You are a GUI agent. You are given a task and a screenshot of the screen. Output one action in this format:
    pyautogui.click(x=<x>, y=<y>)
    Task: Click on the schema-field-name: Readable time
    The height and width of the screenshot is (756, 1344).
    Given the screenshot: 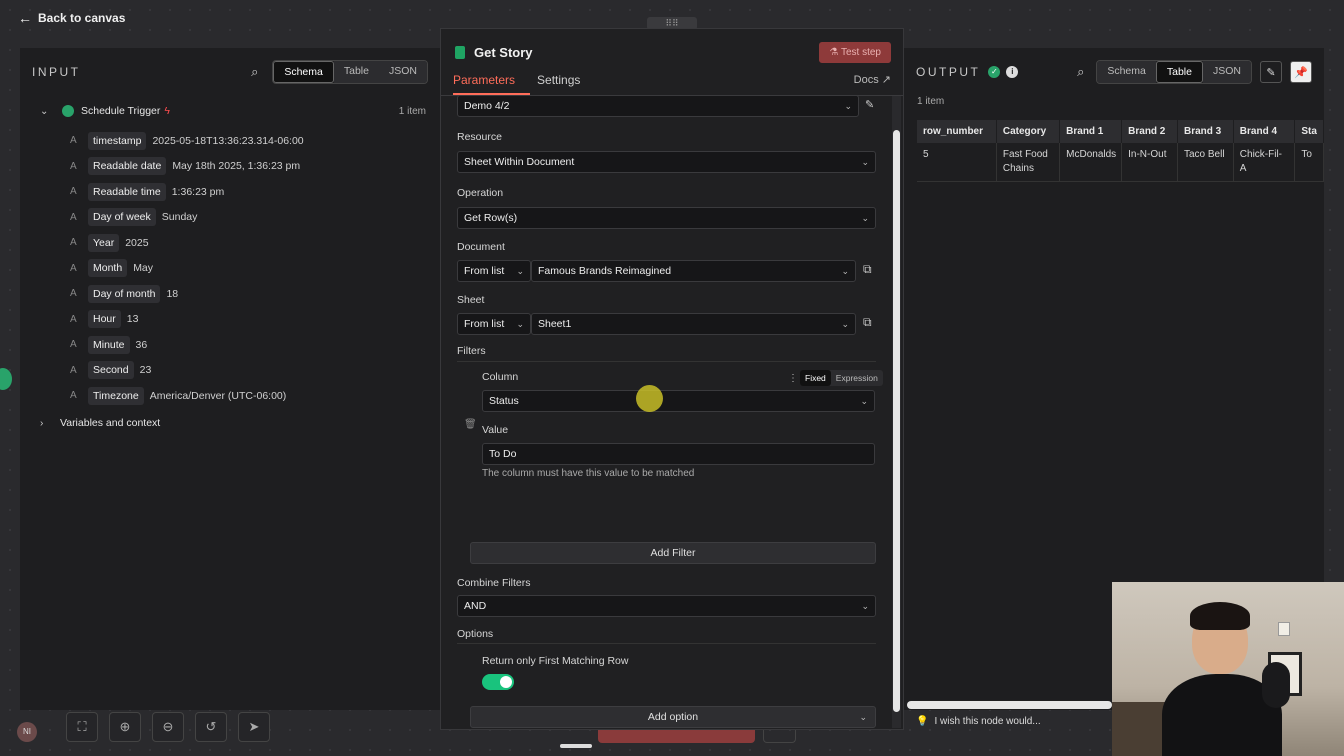 What is the action you would take?
    pyautogui.click(x=127, y=191)
    